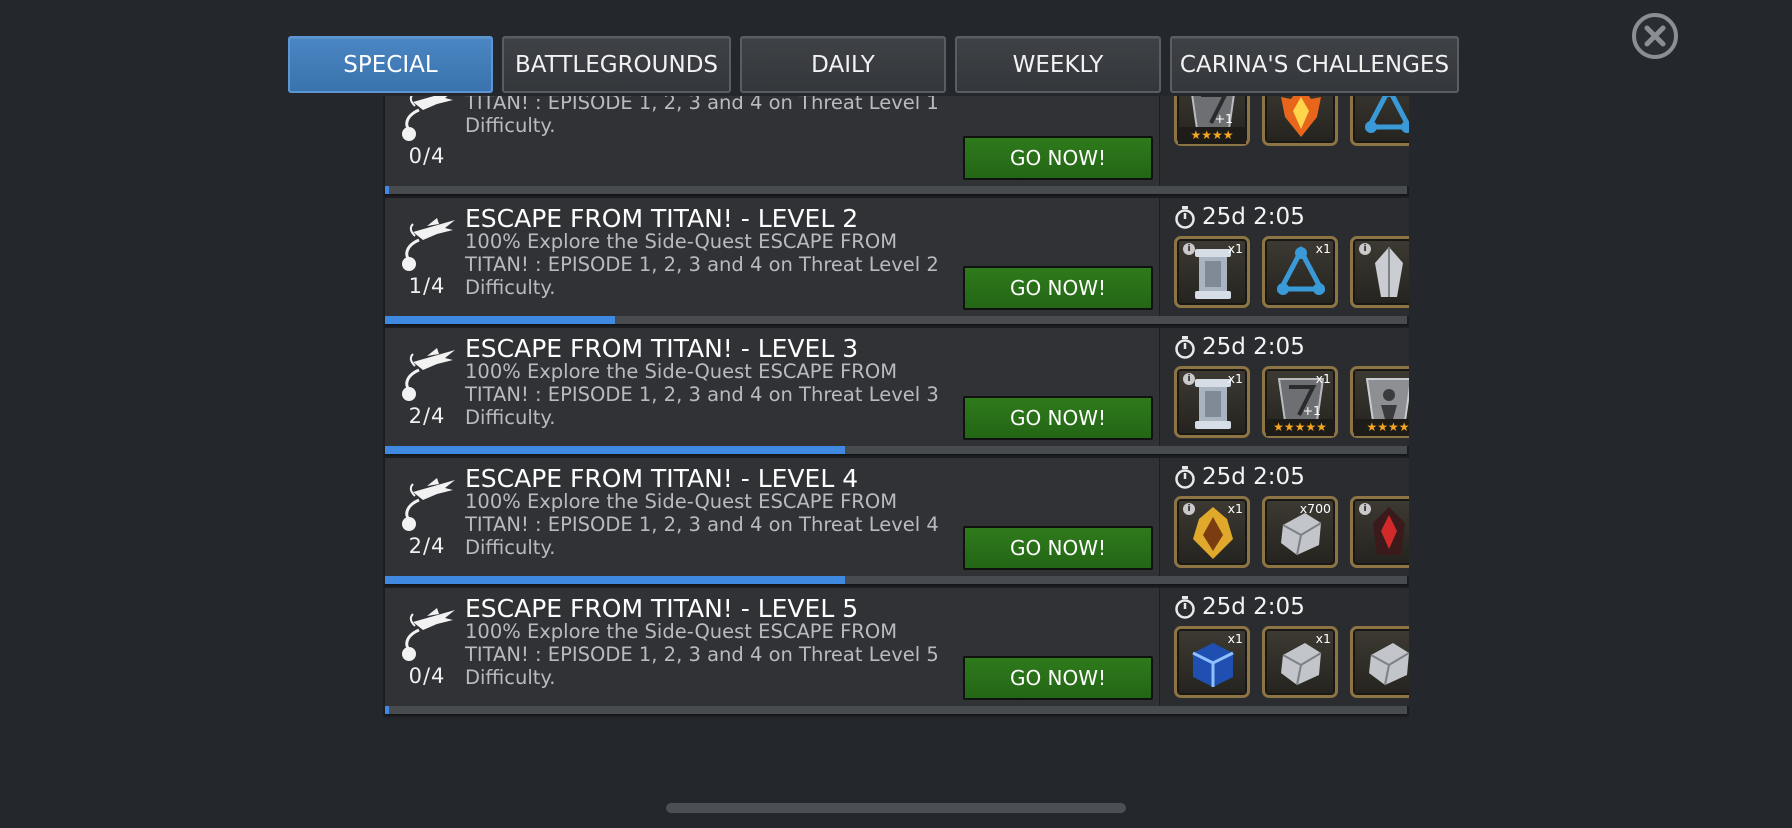 This screenshot has height=828, width=1792. I want to click on reward-panel: 25d 2:05 i x1 x700 i, so click(1284, 517).